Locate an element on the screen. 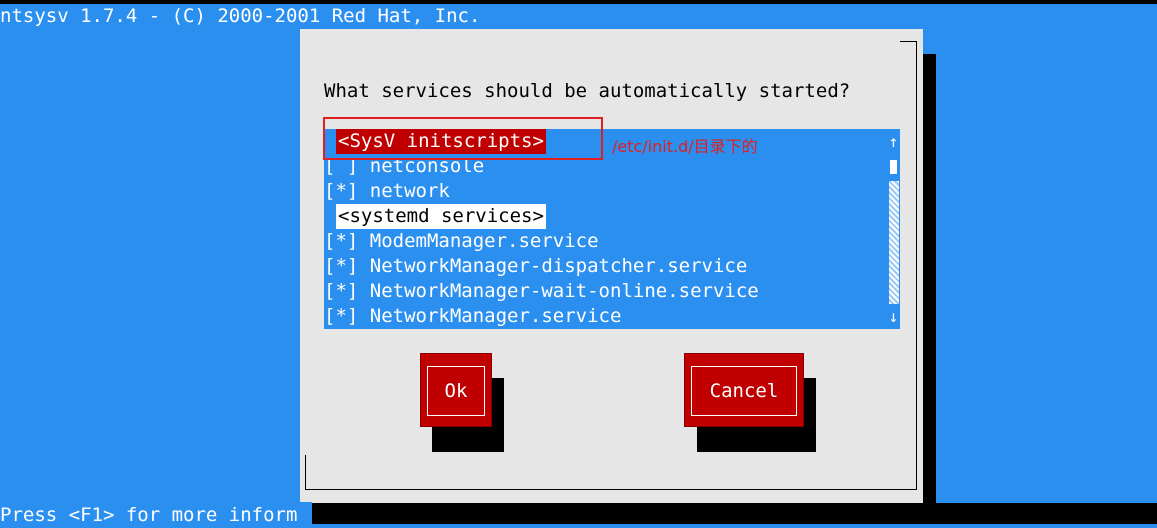  list-item: [*] ModemManager.service is located at coordinates (461, 241).